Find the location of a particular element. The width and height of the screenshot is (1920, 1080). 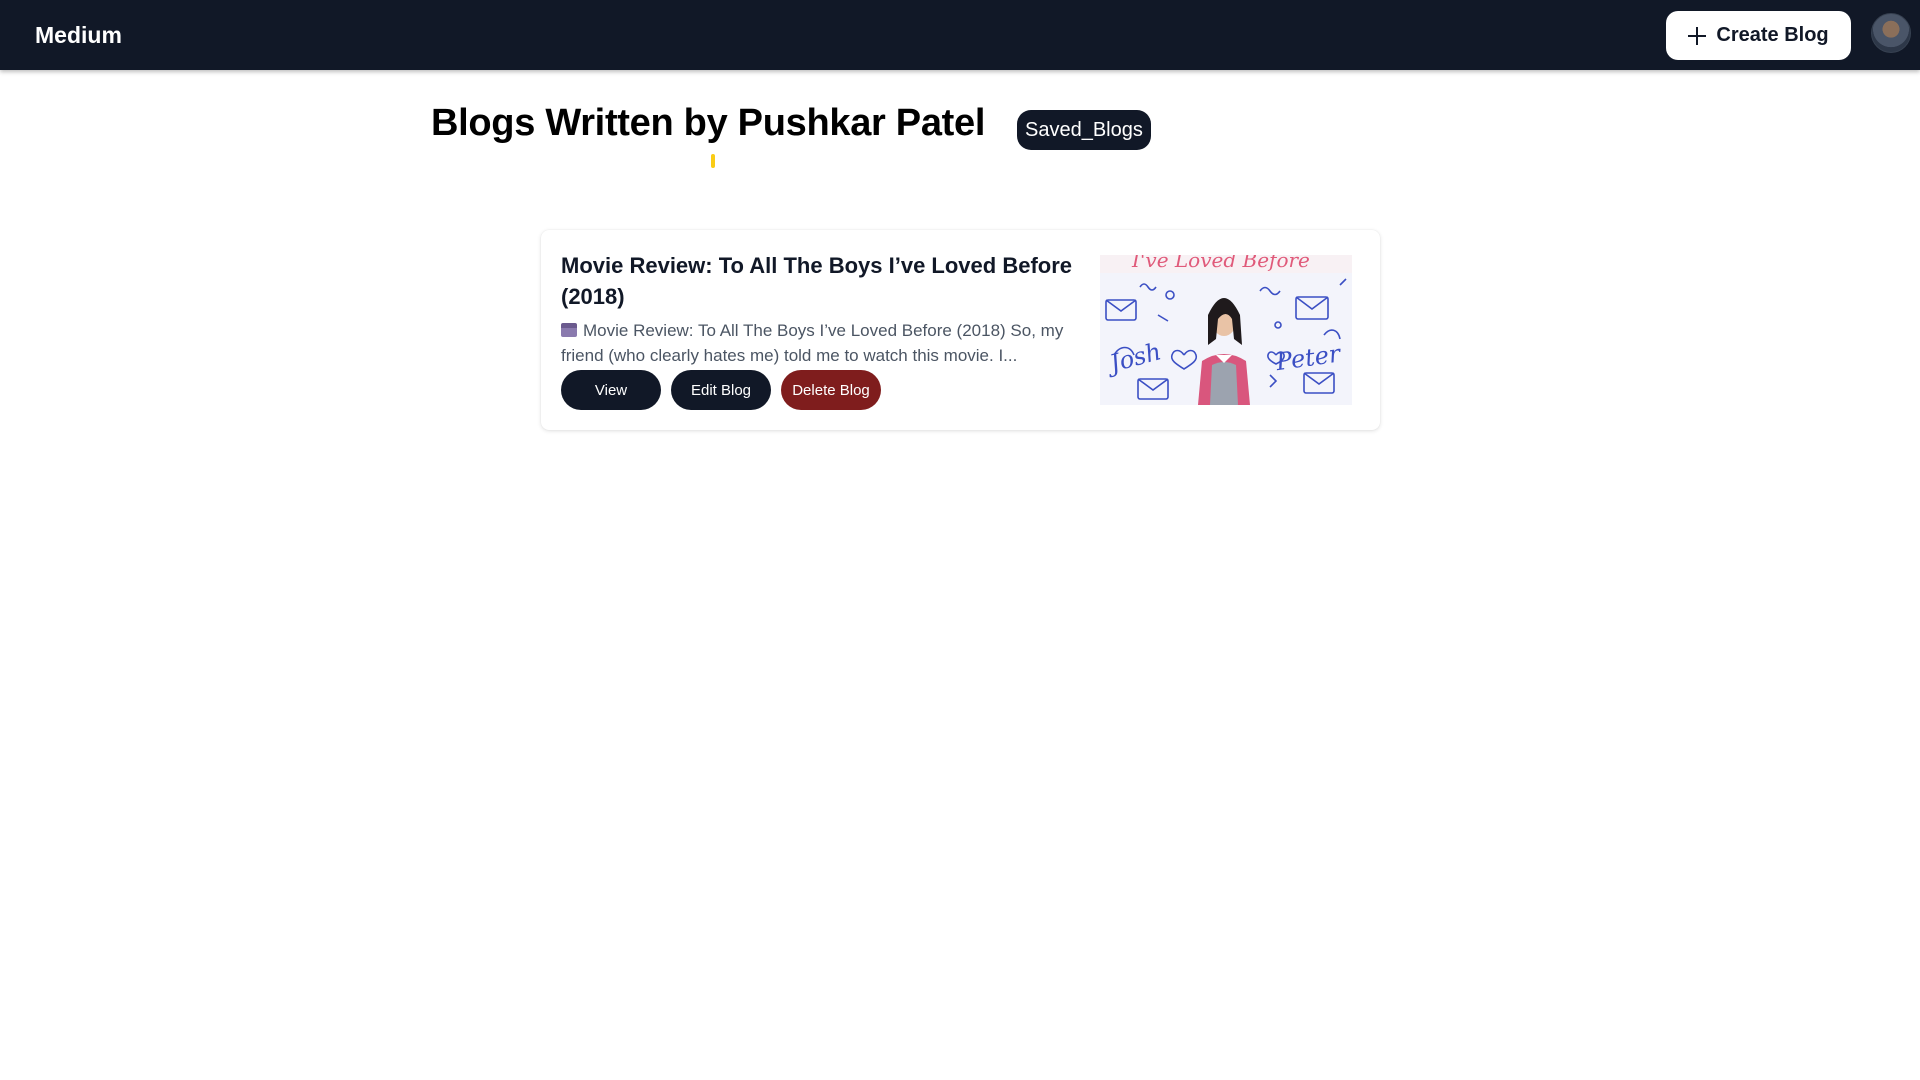

saved-blogs-badge: Saved_Blogs is located at coordinates (1084, 130).